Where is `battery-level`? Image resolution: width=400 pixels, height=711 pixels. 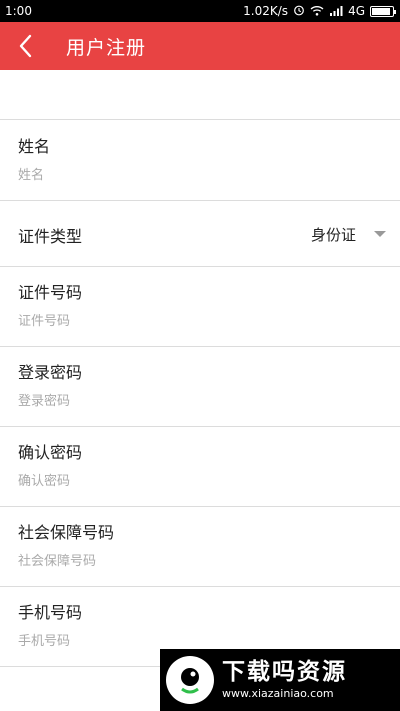
battery-level is located at coordinates (381, 11).